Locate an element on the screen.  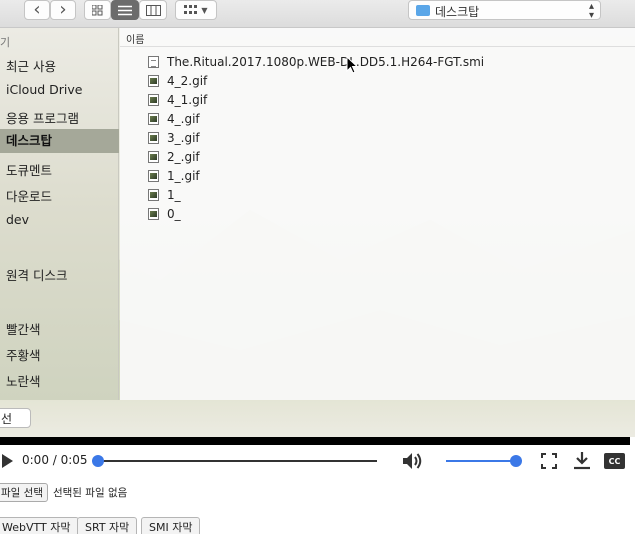
file-name: 0_ is located at coordinates (174, 213).